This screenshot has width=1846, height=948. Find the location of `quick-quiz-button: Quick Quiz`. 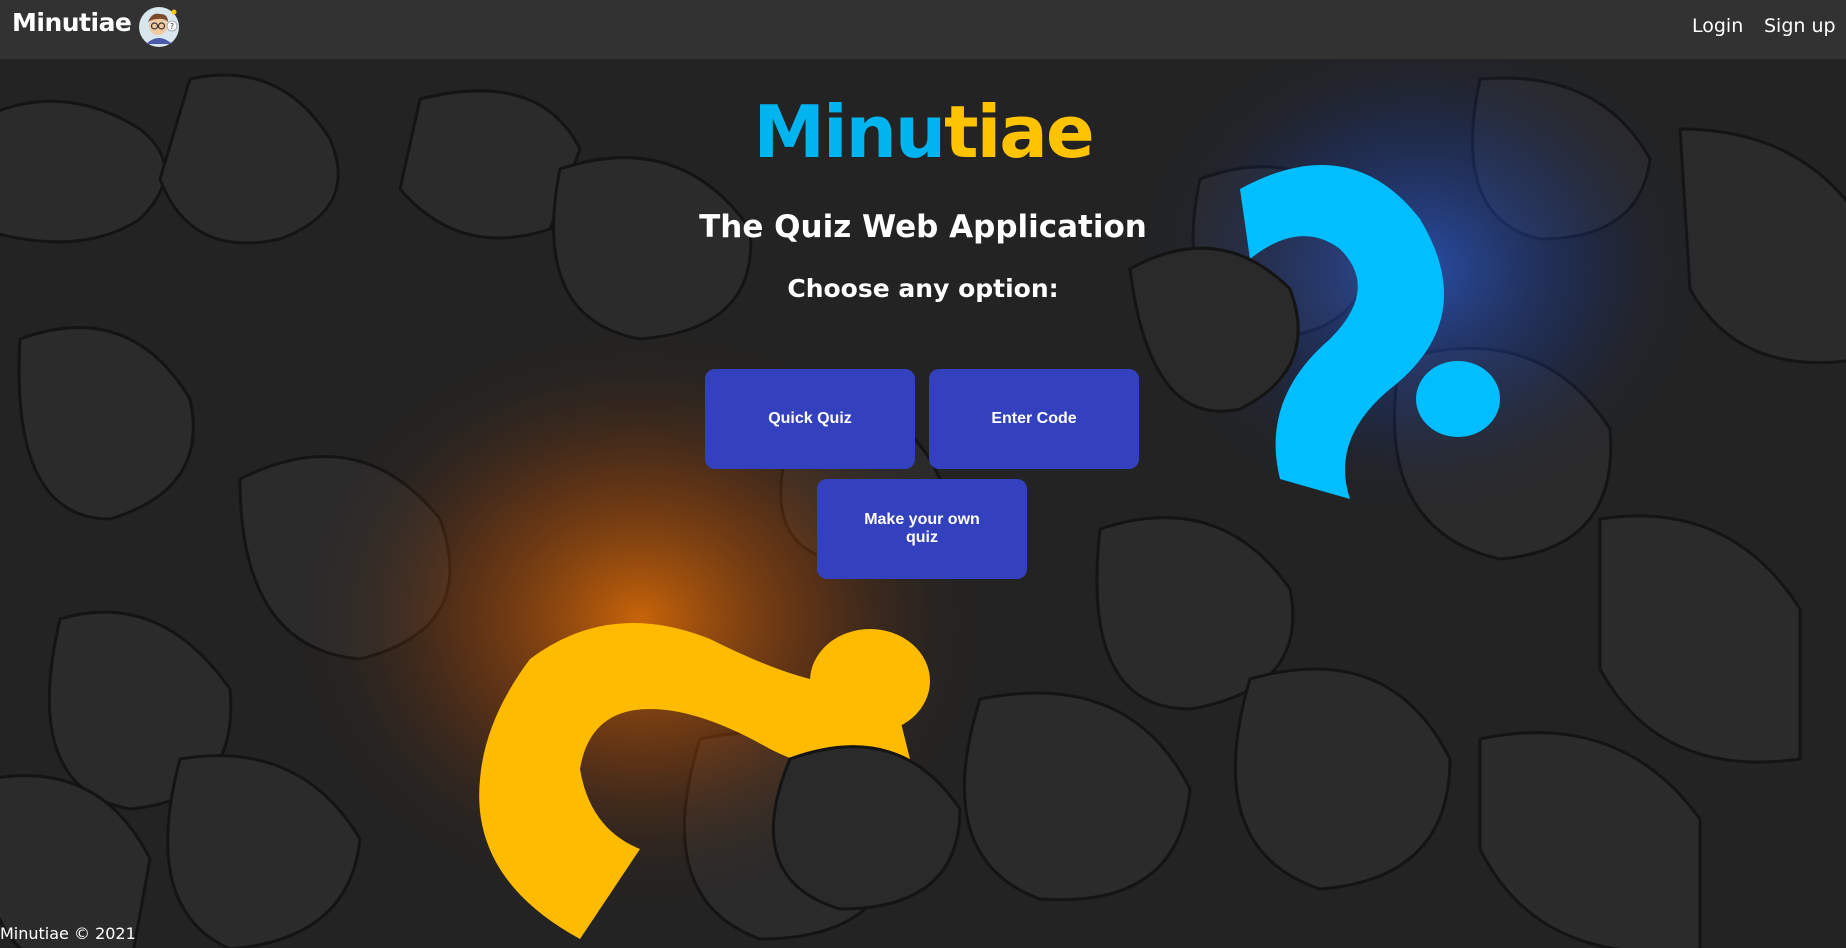

quick-quiz-button: Quick Quiz is located at coordinates (810, 419).